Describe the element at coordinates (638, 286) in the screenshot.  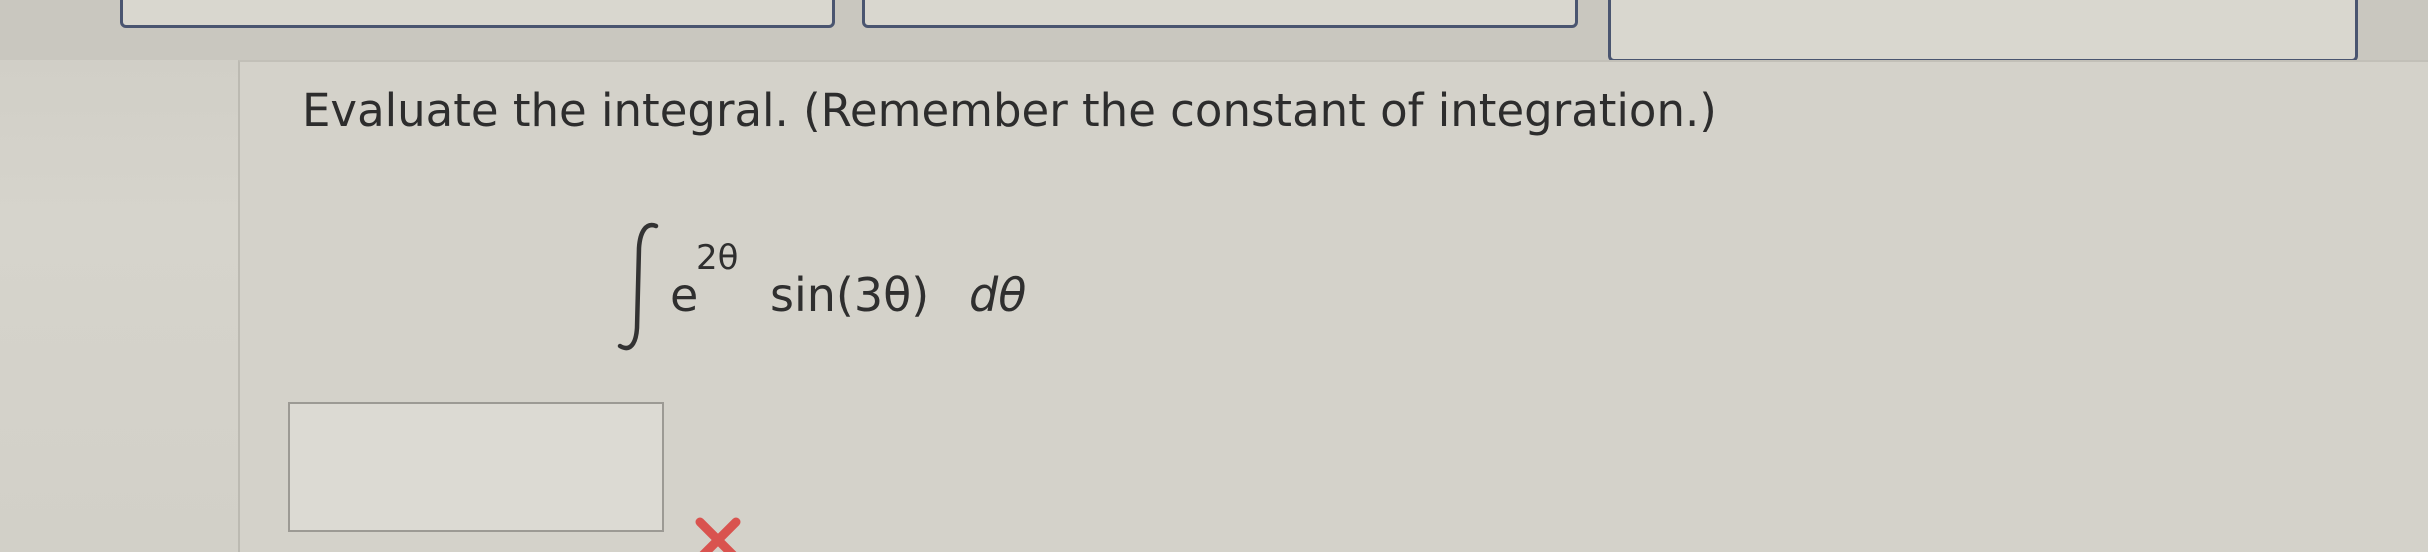
I see `integral-symbol-icon` at that location.